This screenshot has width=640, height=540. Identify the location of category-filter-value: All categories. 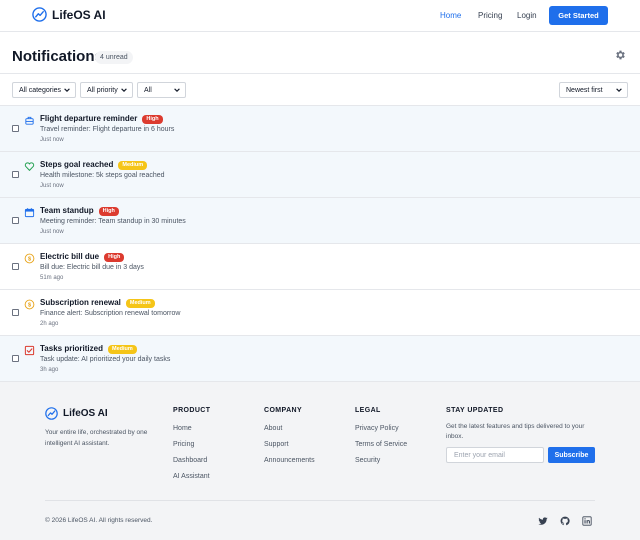
(40, 90).